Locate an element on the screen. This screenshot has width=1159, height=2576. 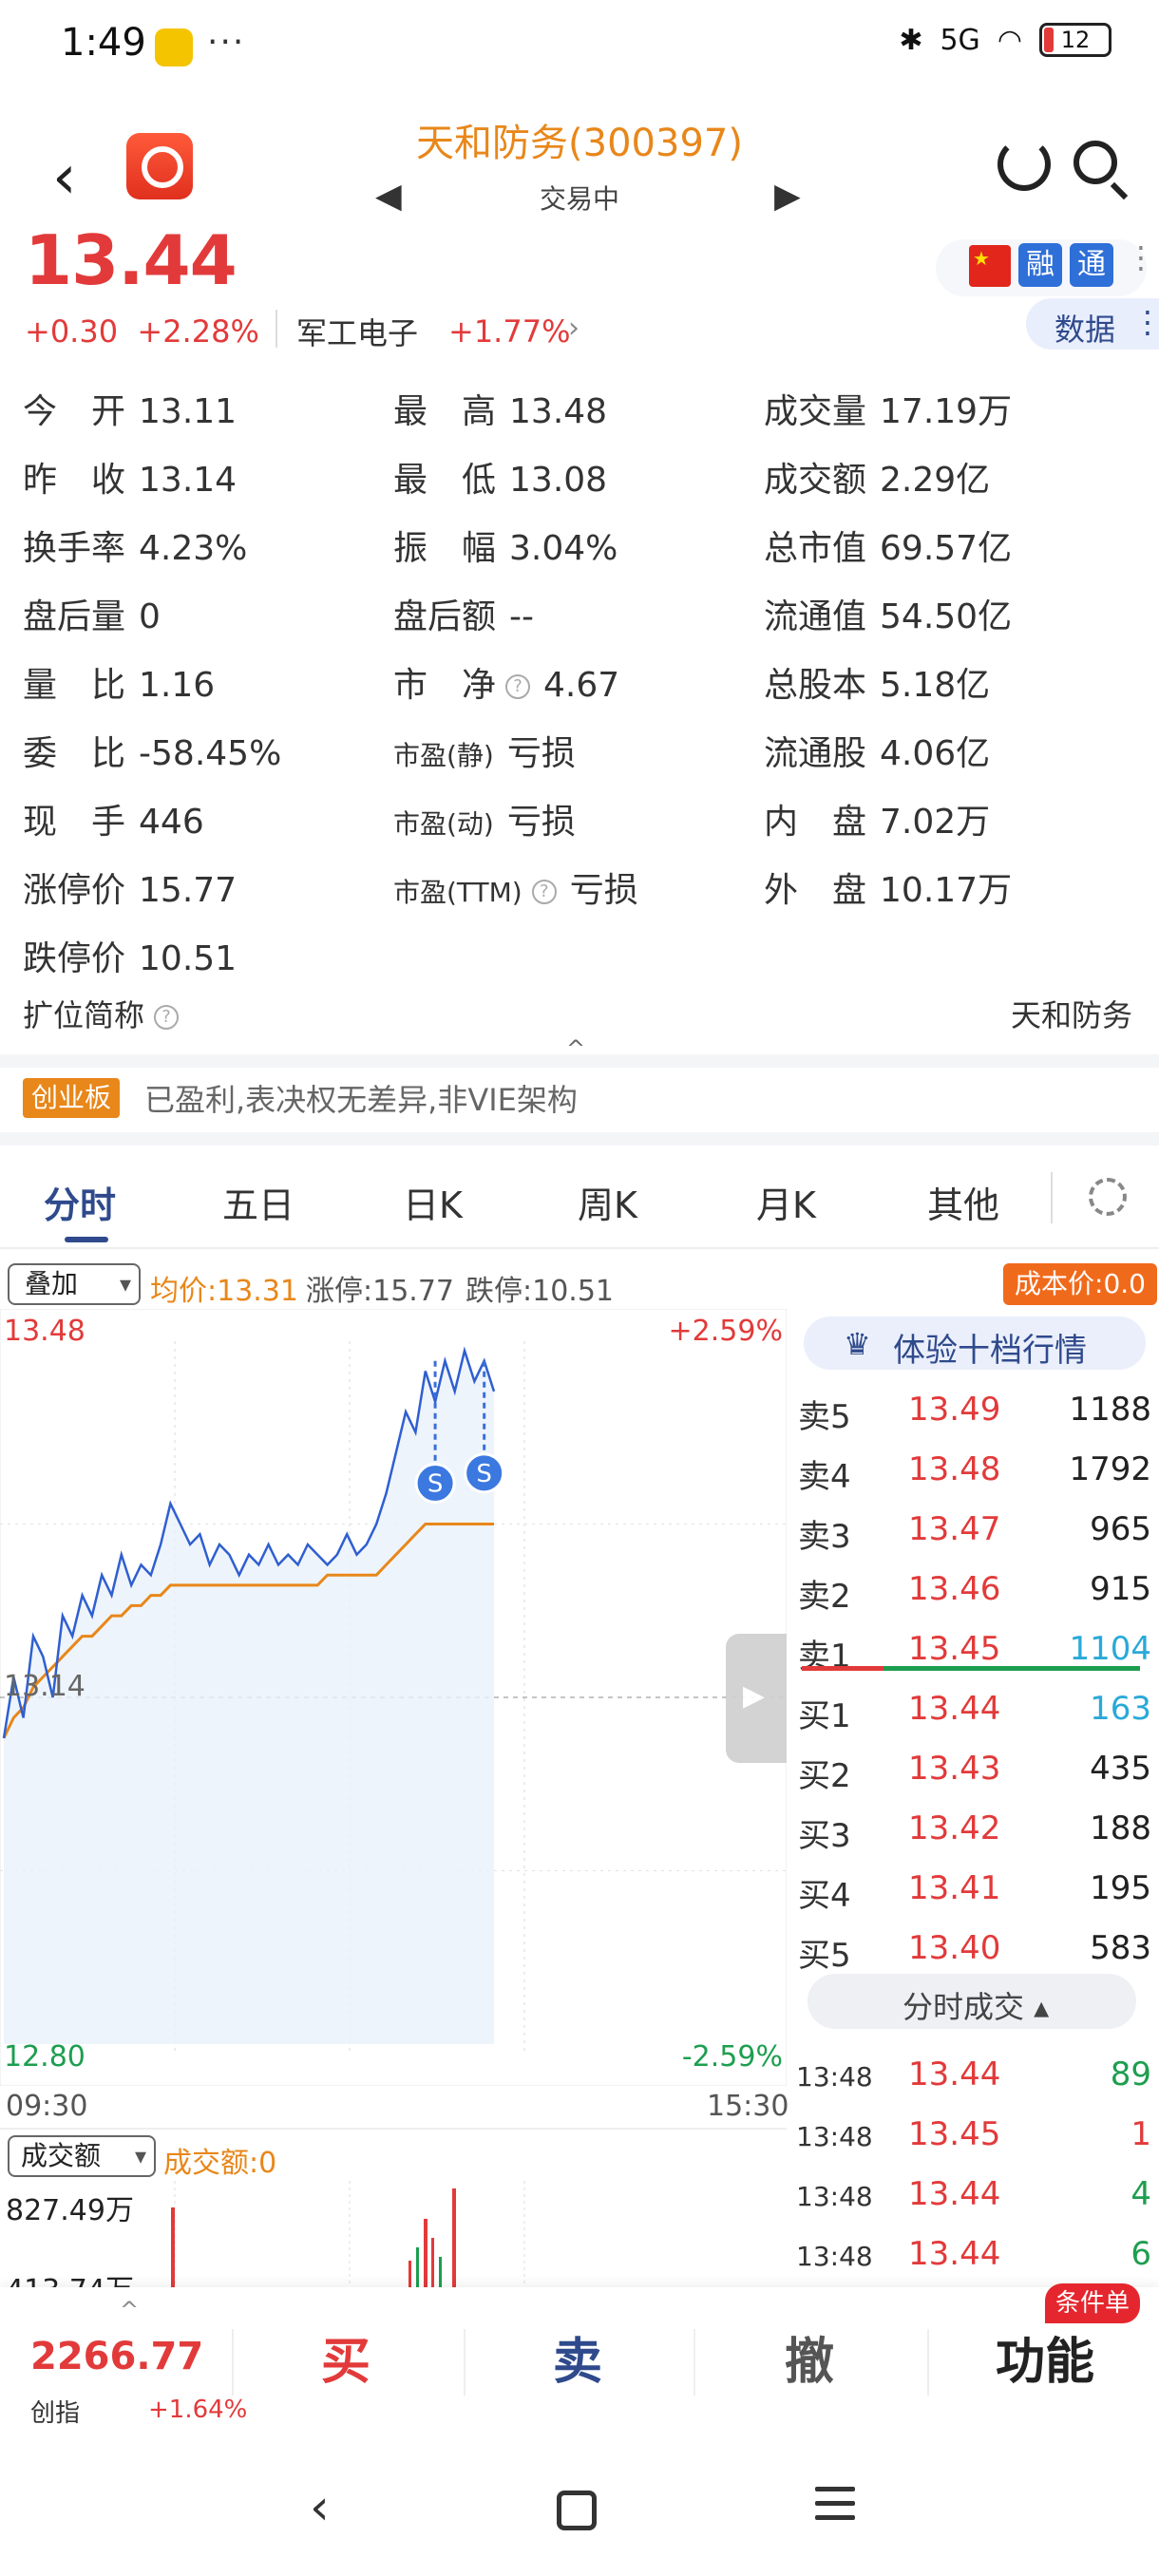
tick-time: 13:48 is located at coordinates (834, 2136).